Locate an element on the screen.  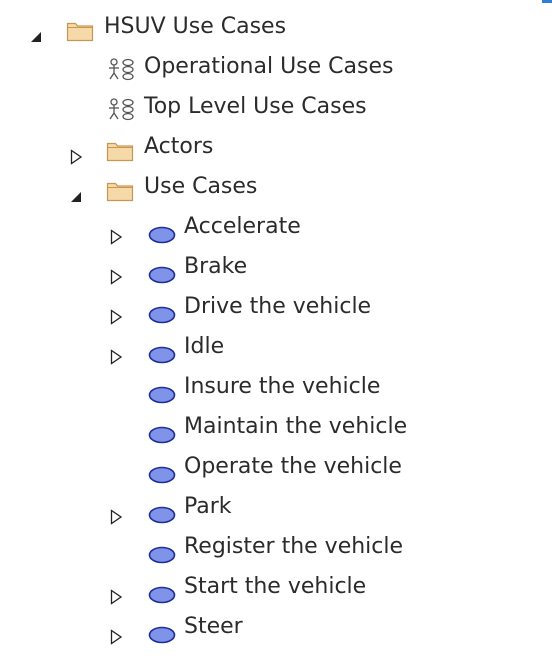
tree-node-idle: Idle is located at coordinates (276, 347).